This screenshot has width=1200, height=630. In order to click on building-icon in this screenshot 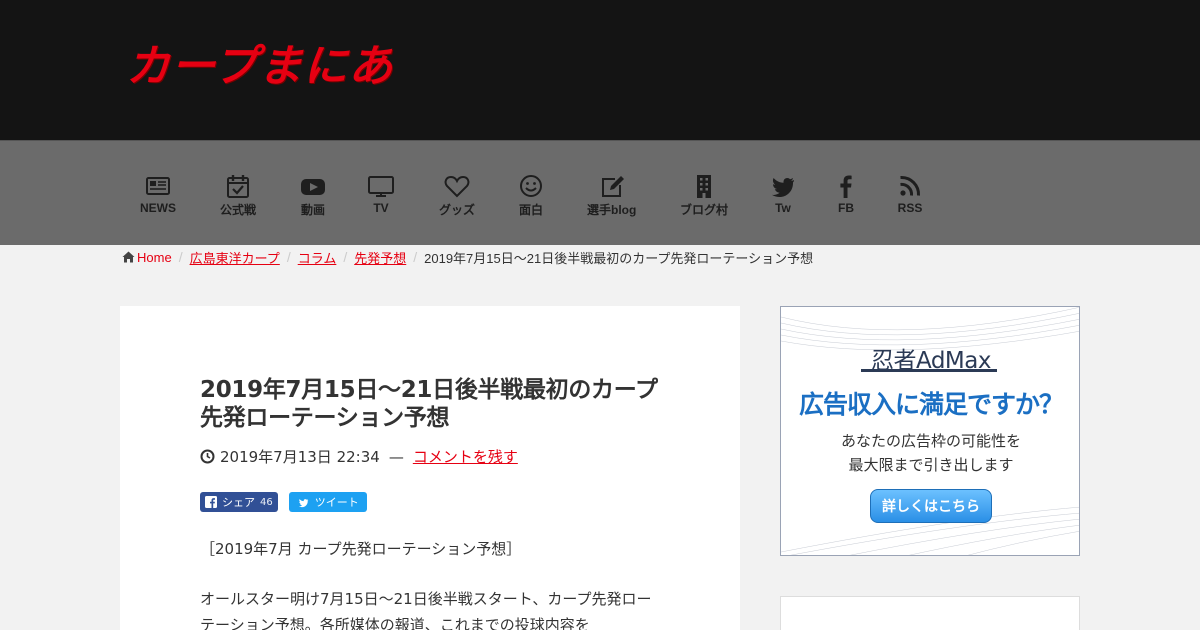, I will do `click(704, 186)`.